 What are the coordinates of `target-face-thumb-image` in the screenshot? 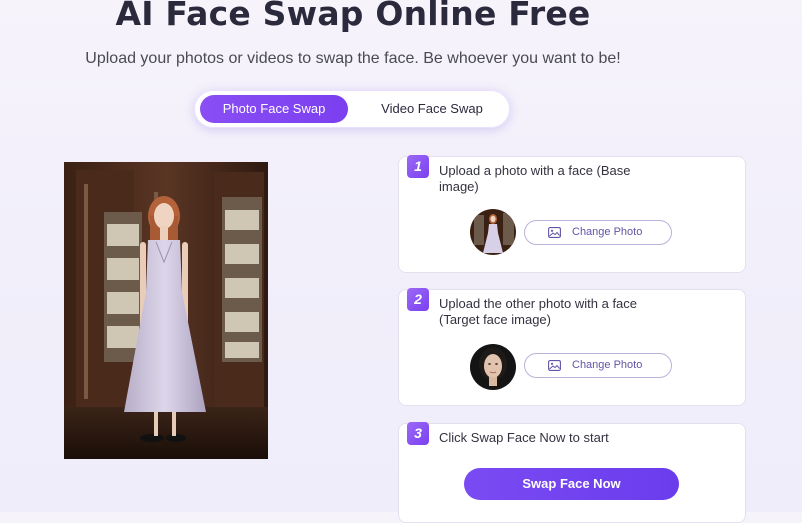 It's located at (493, 367).